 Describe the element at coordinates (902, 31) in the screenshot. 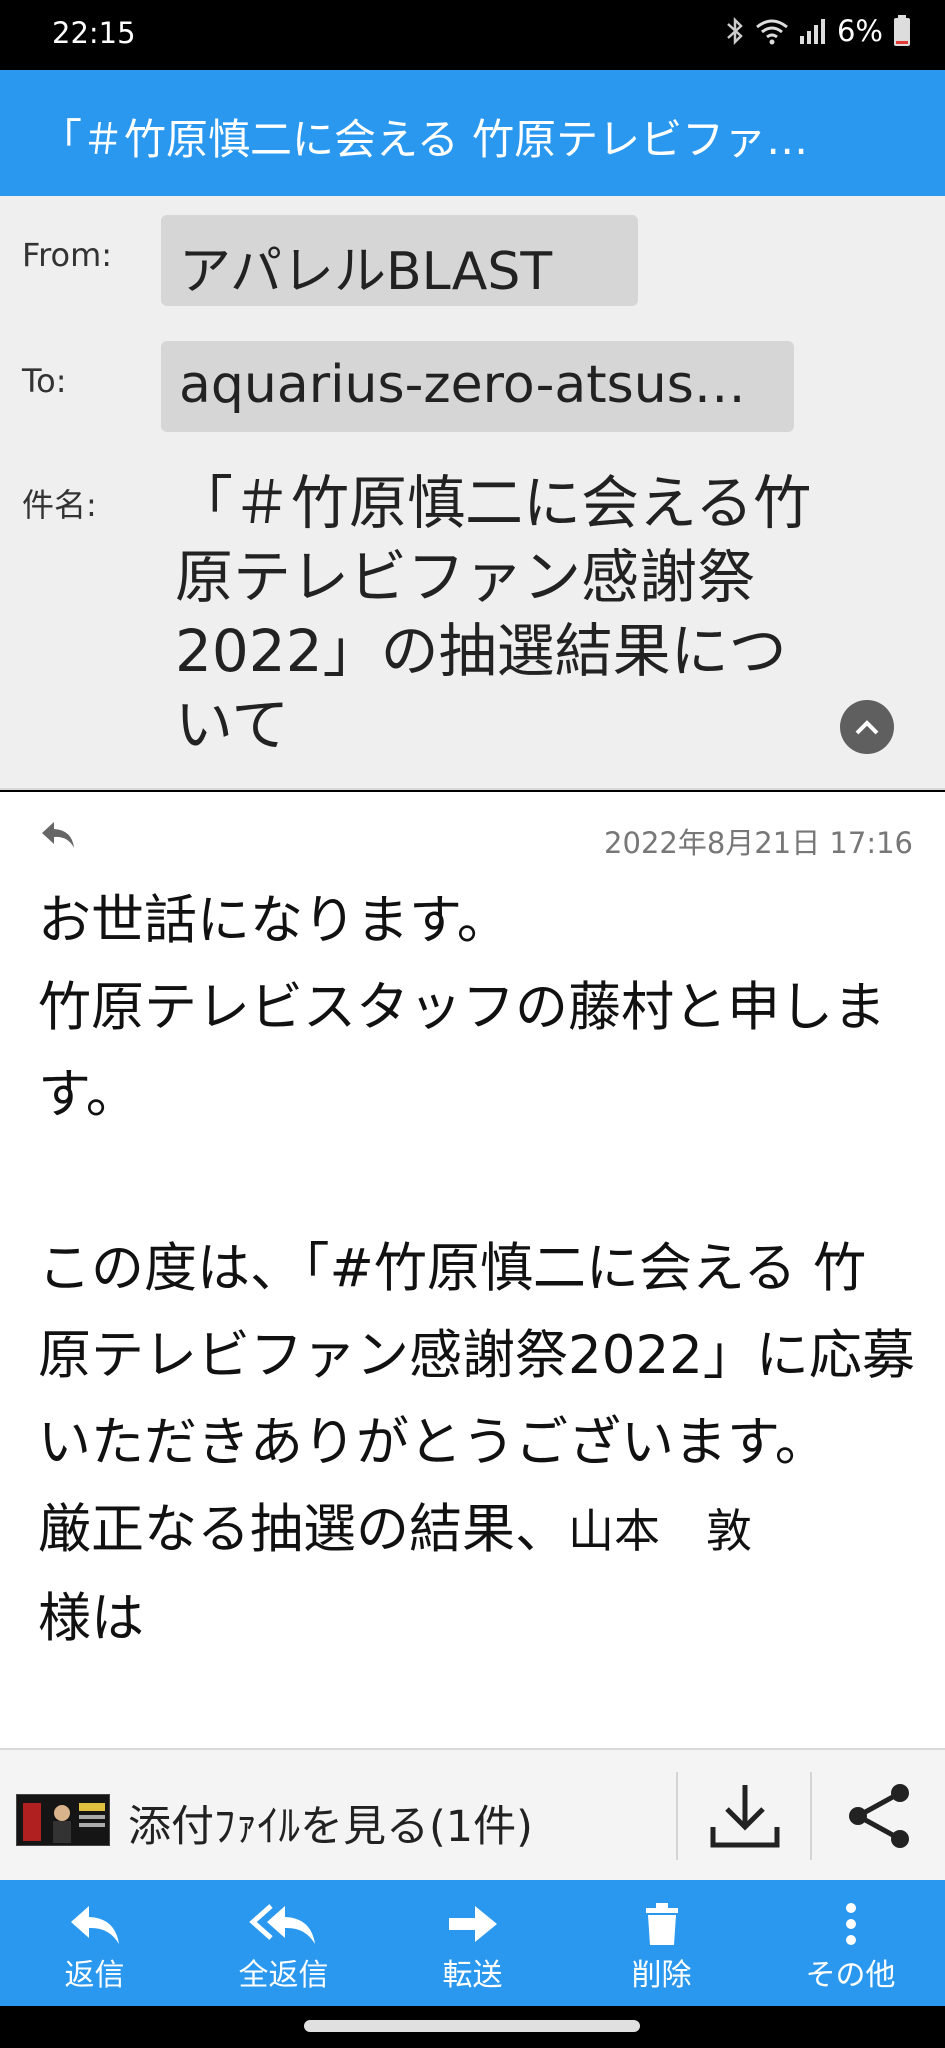

I see `battery-icon` at that location.